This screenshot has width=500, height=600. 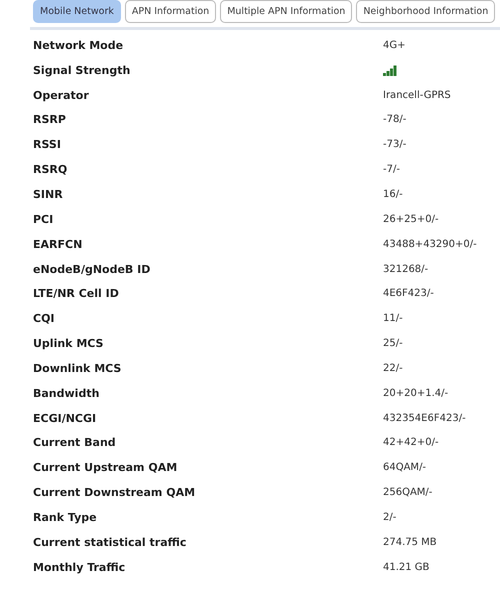 What do you see at coordinates (390, 70) in the screenshot?
I see `signal-bars-icon` at bounding box center [390, 70].